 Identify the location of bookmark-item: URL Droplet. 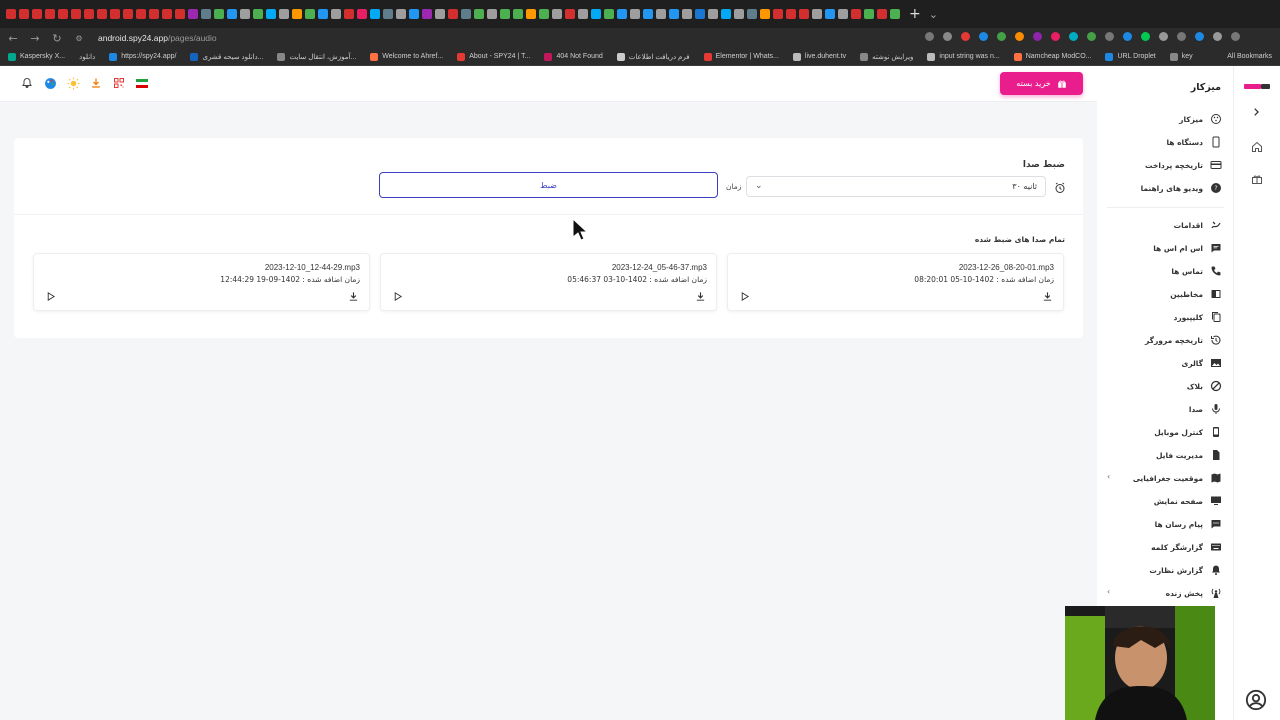
(1130, 56).